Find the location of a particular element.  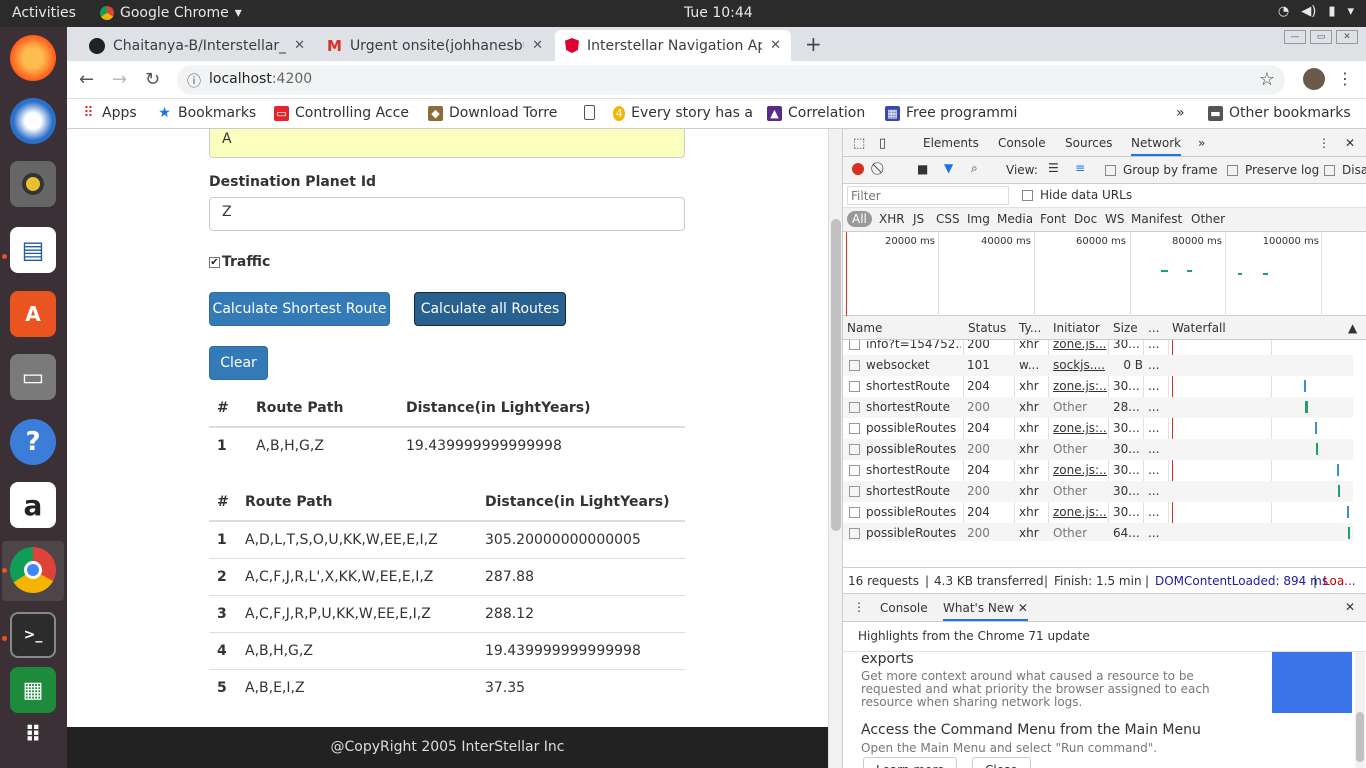

thunderbird-icon is located at coordinates (33, 121).